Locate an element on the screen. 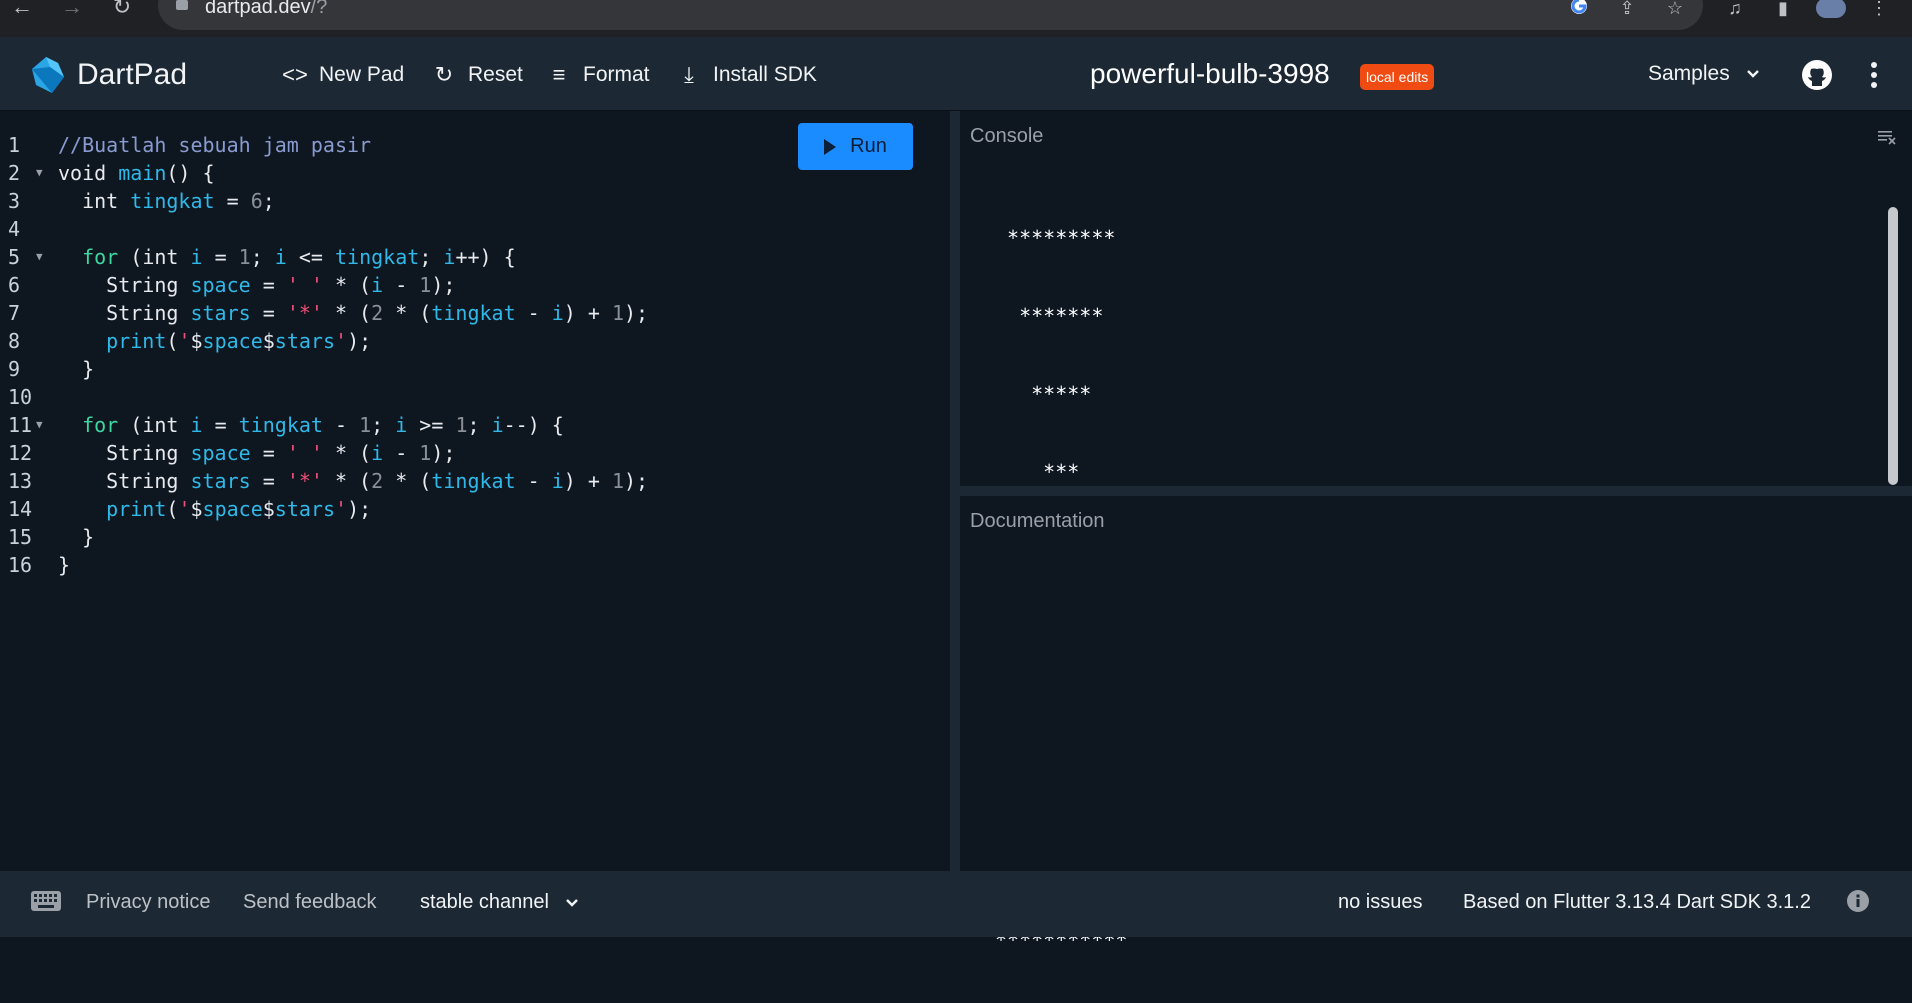  browser-toolbar: ← → ↻ dartpad.dev/? ⇪ ☆ ♫ ▮ ⋮ is located at coordinates (956, 18).